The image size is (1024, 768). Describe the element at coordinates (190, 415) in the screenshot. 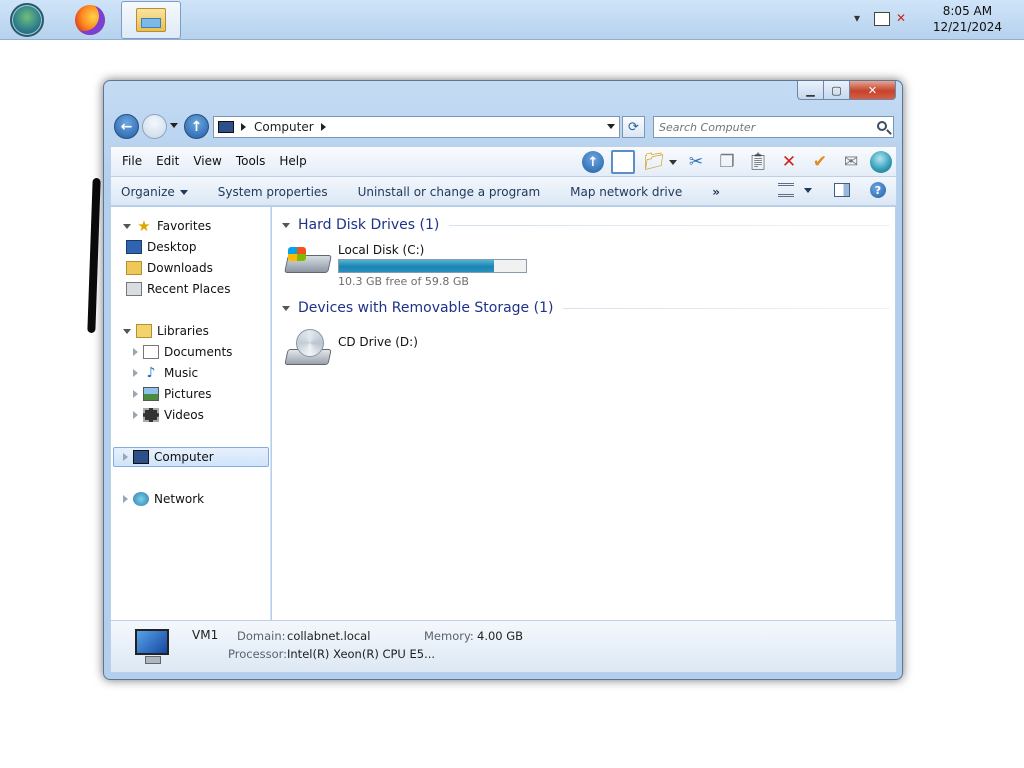

I see `nav-videos: Videos` at that location.